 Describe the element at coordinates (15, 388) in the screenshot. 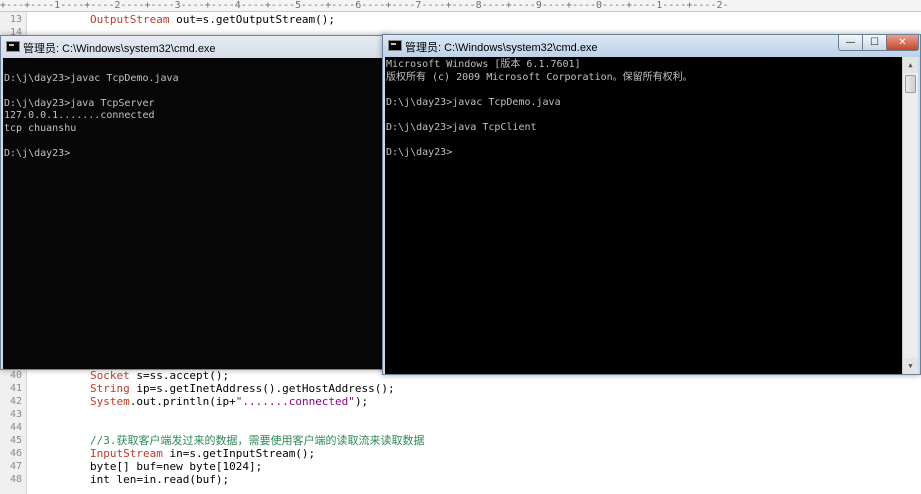

I see `line-number: 41` at that location.